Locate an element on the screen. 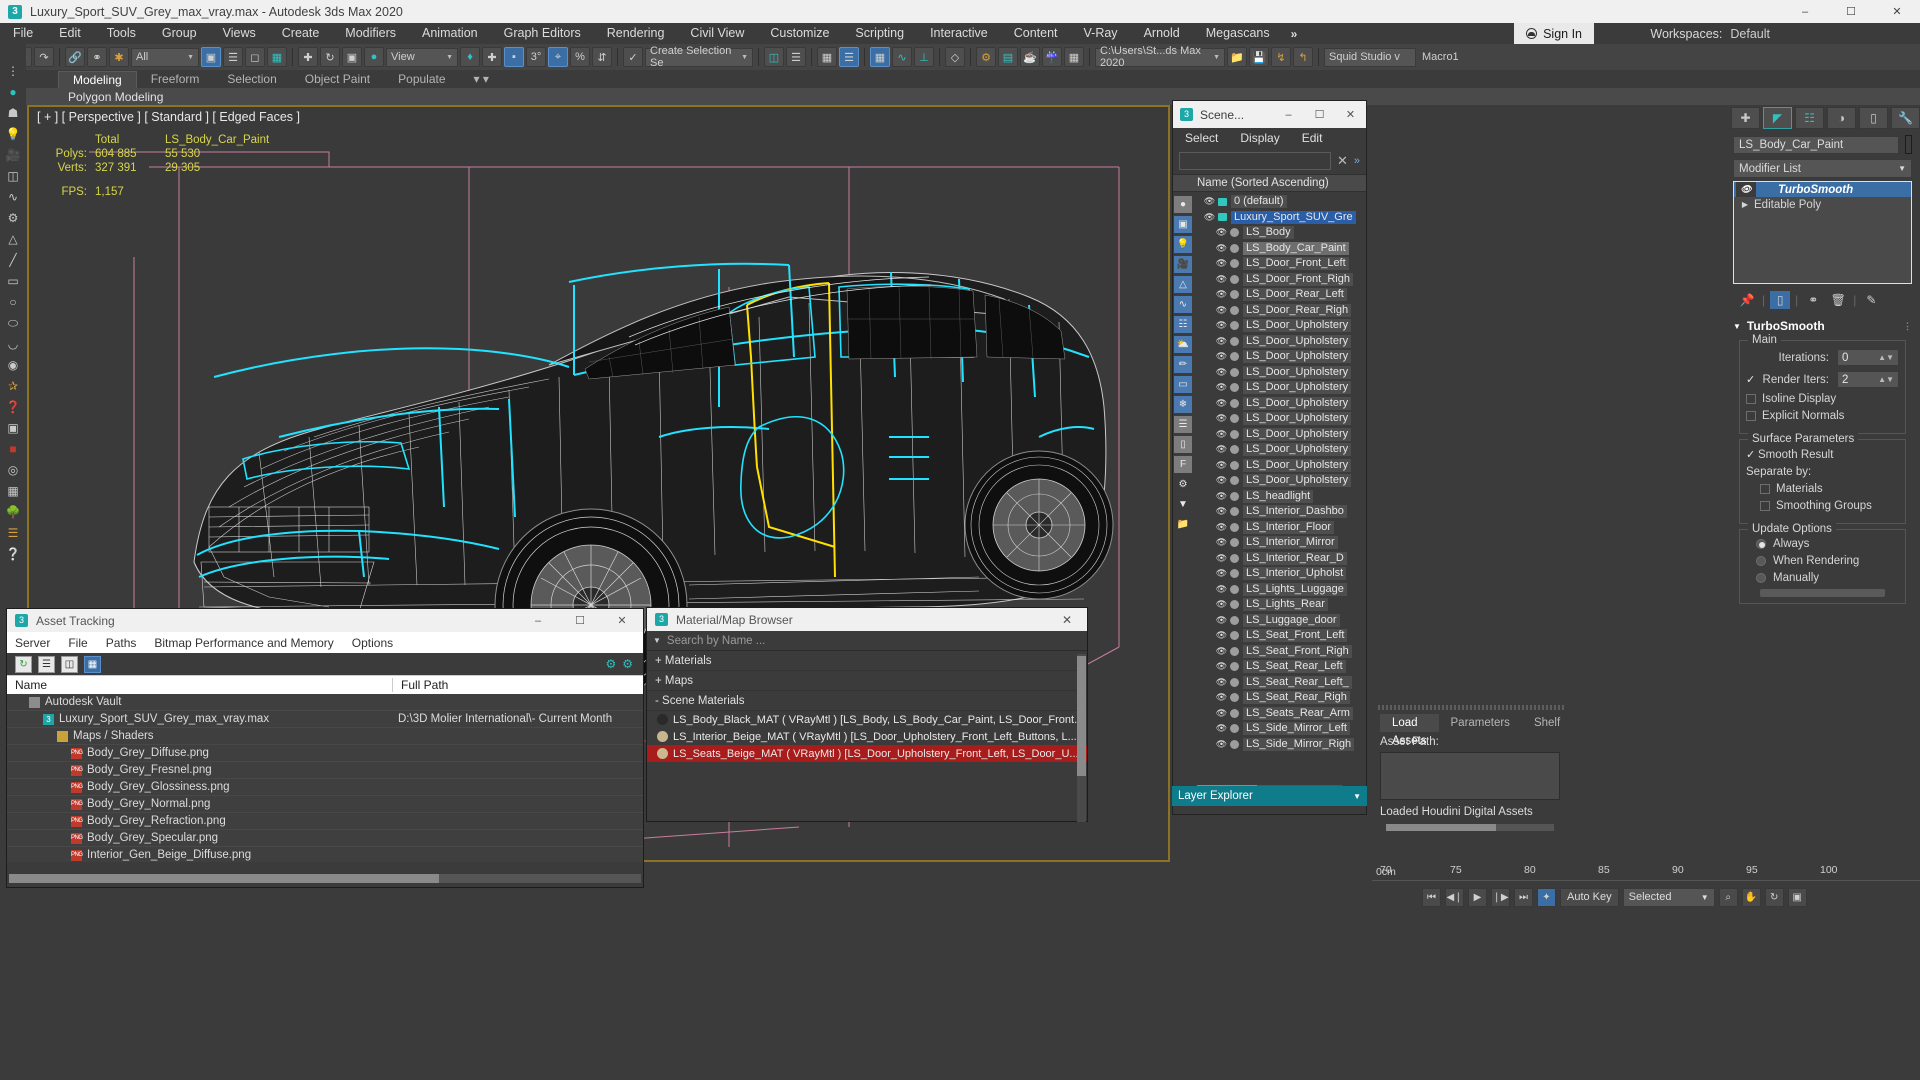  update-option-when-rendering: When Rendering is located at coordinates (1827, 561).